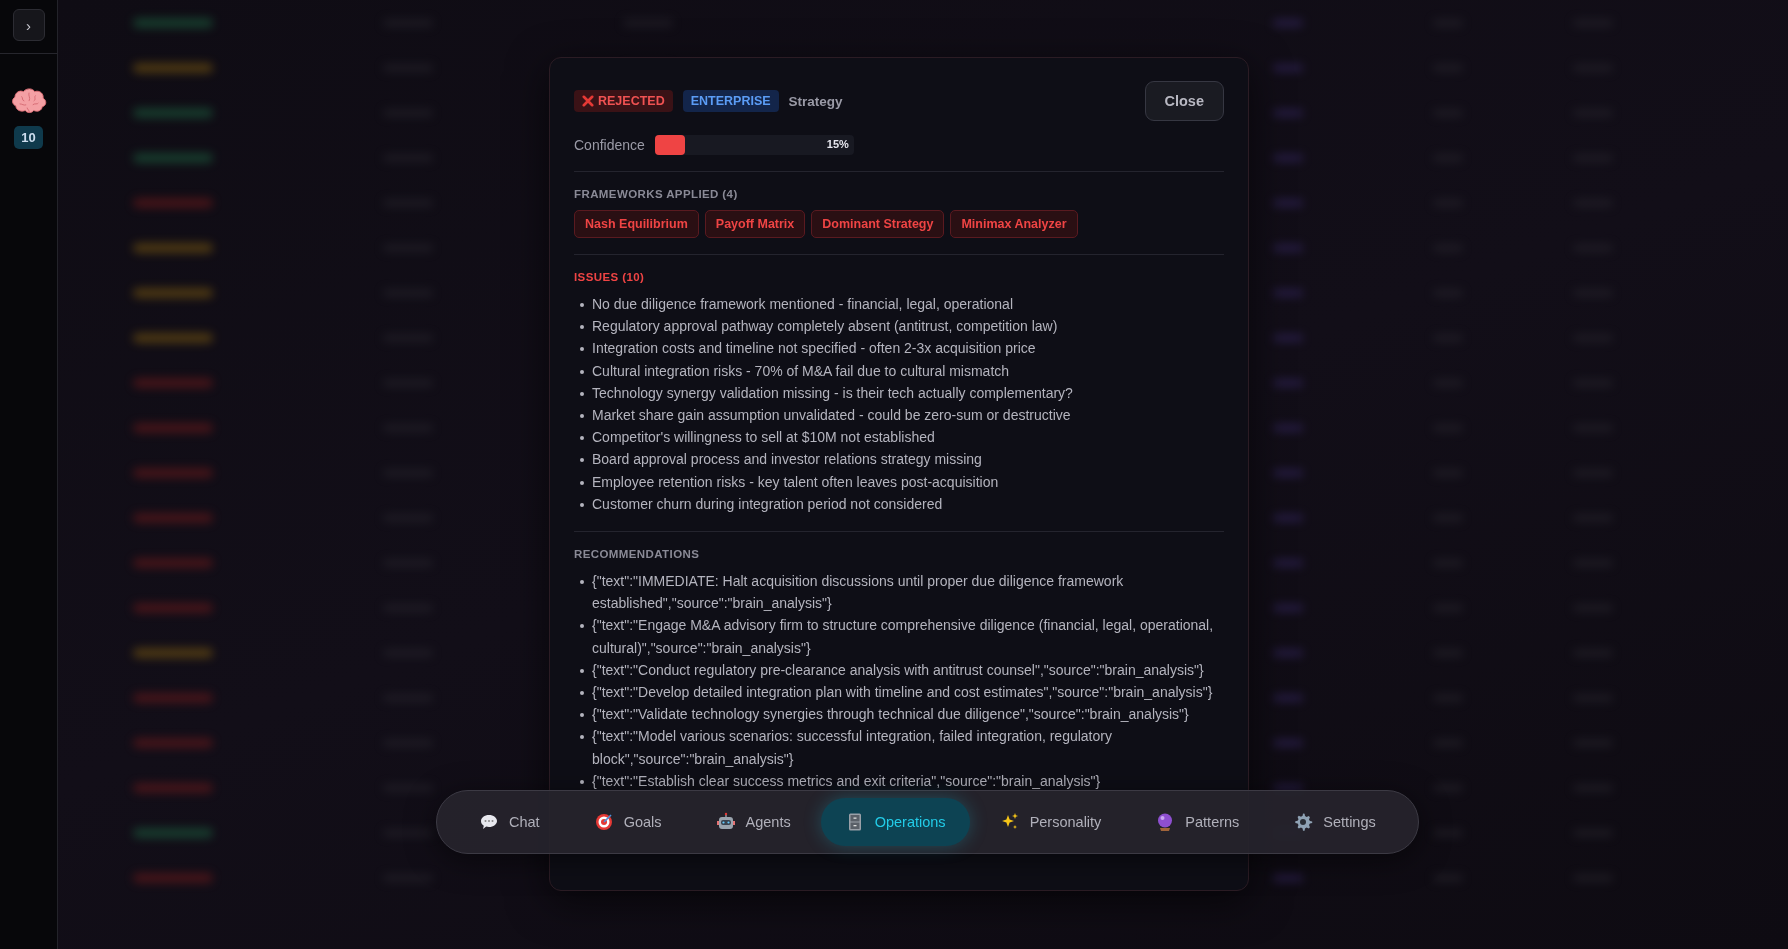 The width and height of the screenshot is (1788, 949). What do you see at coordinates (898, 670) in the screenshot?
I see `recommendation-item: {"text":"Conduct regulatory pre-clearance analysis with antitrust counsel","source":"brain_analysis"}` at bounding box center [898, 670].